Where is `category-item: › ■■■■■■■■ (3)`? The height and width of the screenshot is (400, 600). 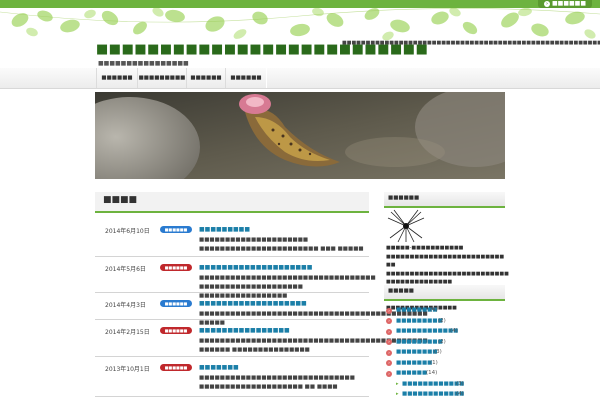
category-item: › ■■■■■■■■ (3) is located at coordinates (446, 352).